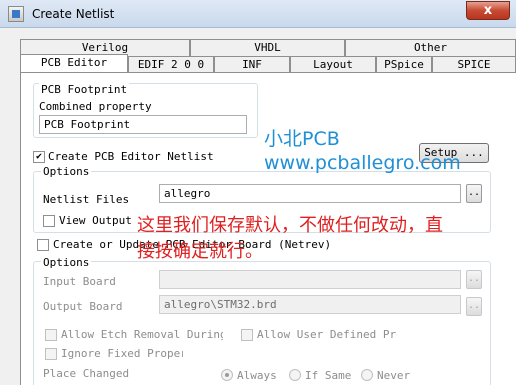  What do you see at coordinates (257, 375) in the screenshot?
I see `place-always-label: Always` at bounding box center [257, 375].